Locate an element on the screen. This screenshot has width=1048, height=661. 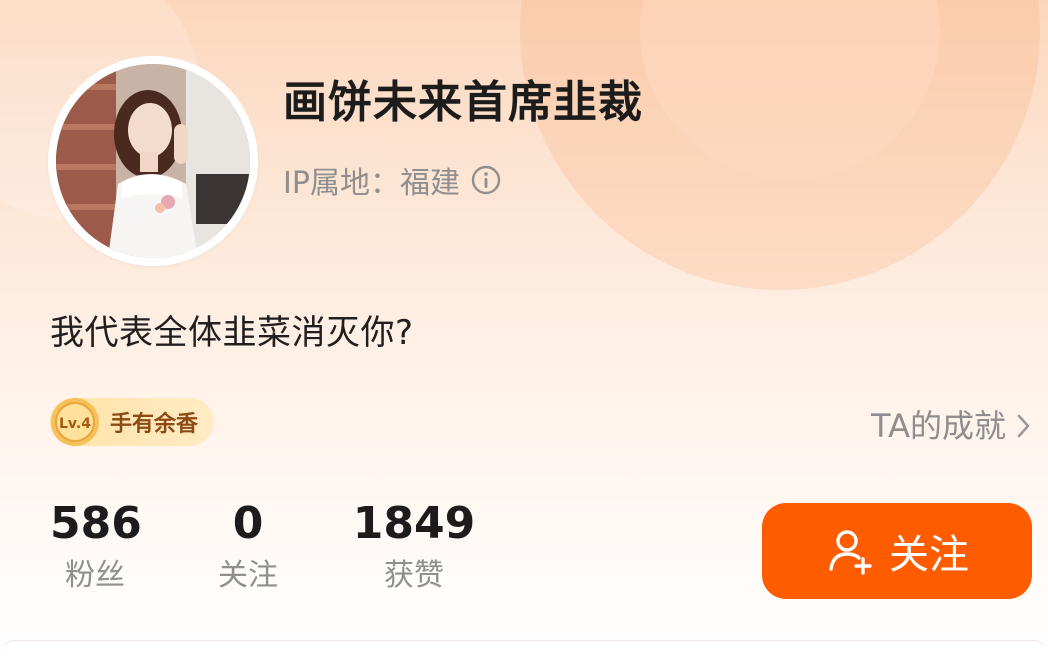
follow-button-label: 关注 is located at coordinates (929, 555).